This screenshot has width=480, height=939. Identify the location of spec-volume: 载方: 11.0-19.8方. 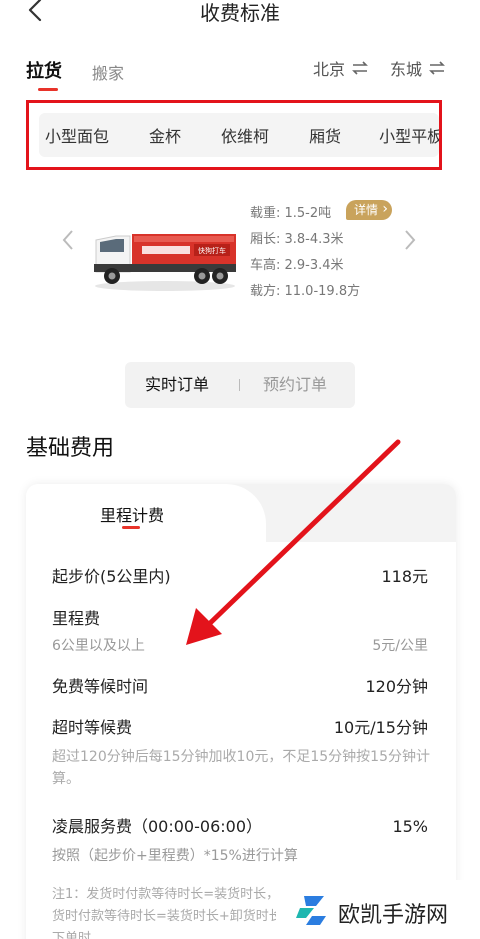
(305, 291).